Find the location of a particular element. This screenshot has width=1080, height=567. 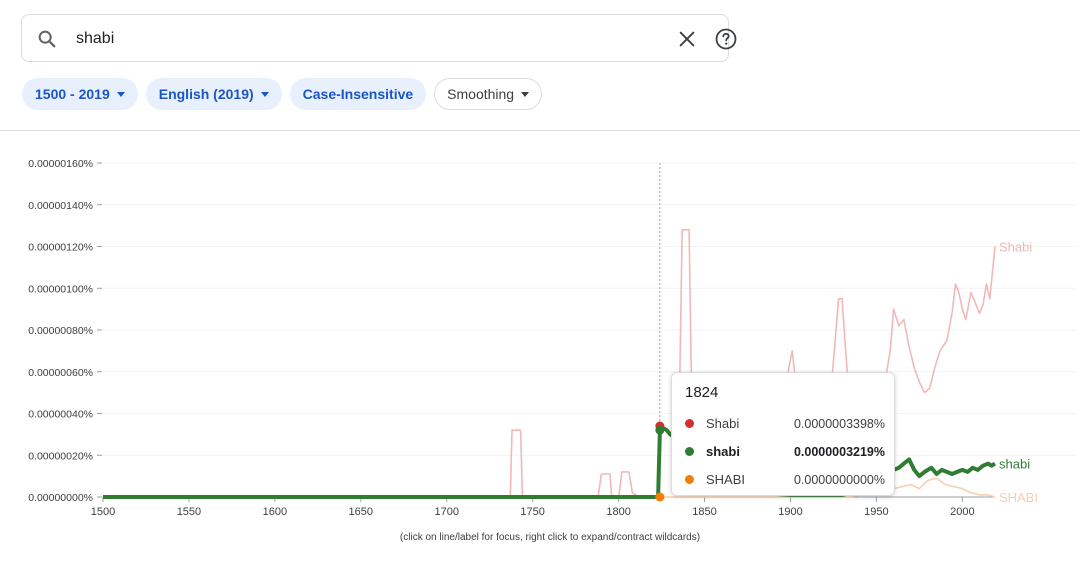

y-tick-label: 0.00000120% is located at coordinates (60, 248).